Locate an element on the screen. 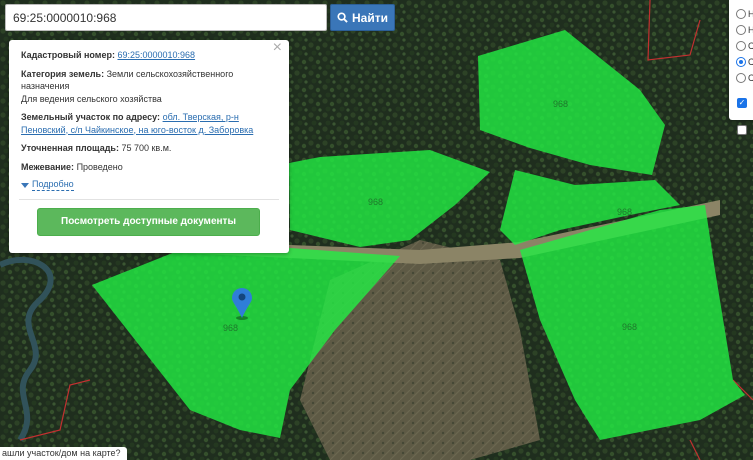  search-input is located at coordinates (166, 17).